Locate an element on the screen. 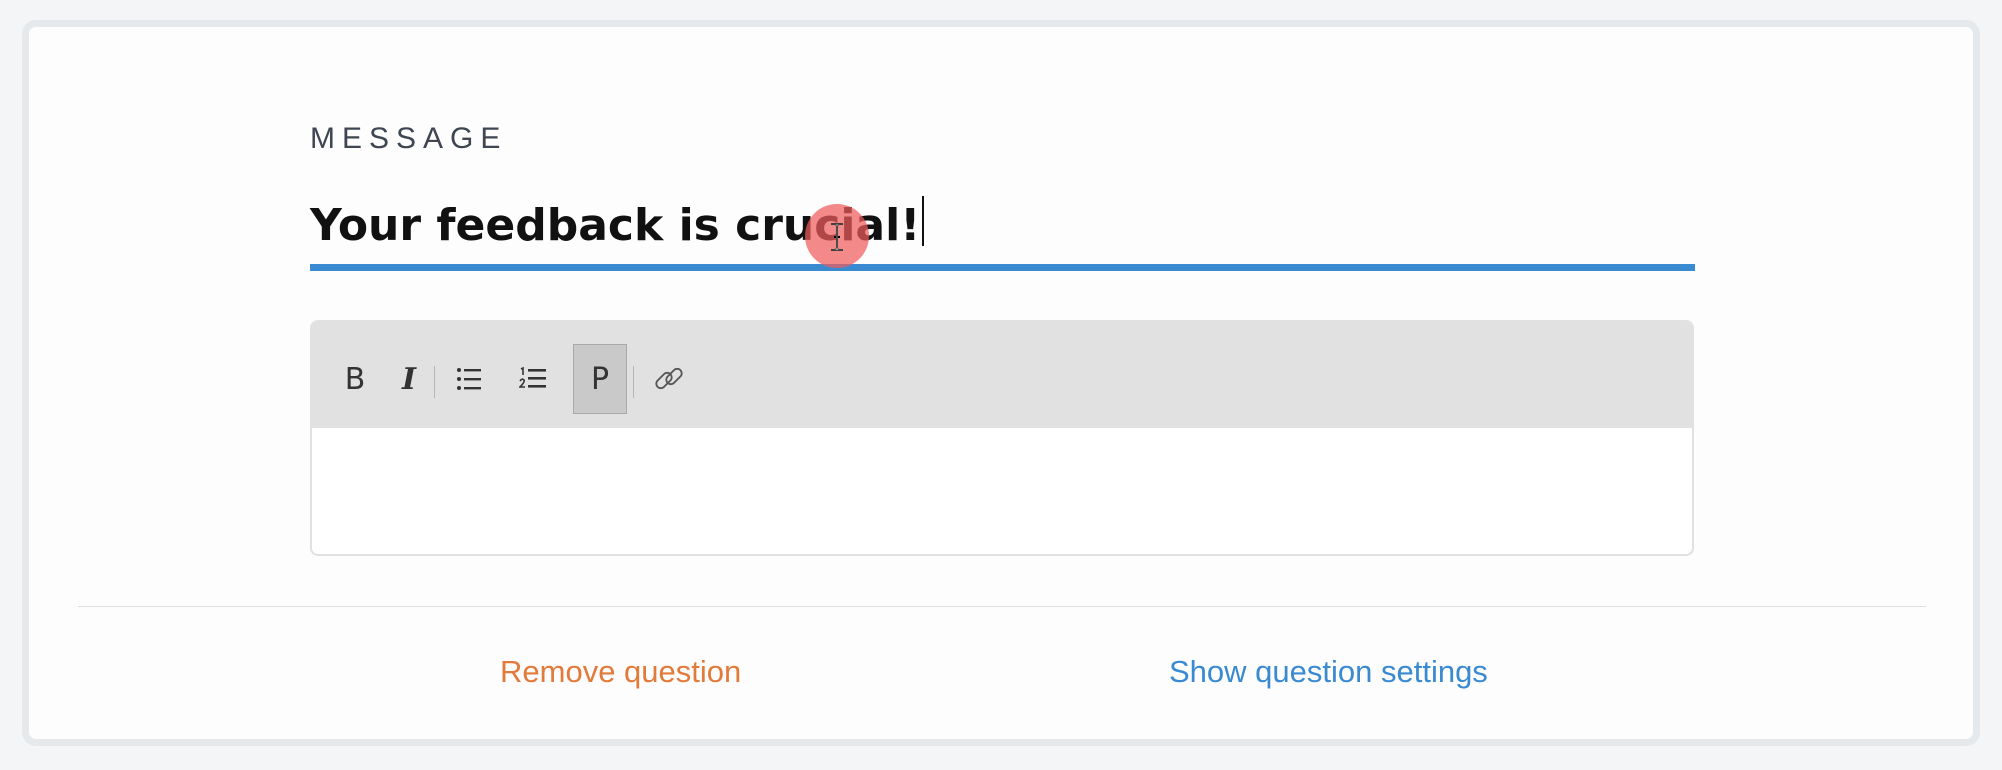  section-label: MESSAGE is located at coordinates (409, 138).